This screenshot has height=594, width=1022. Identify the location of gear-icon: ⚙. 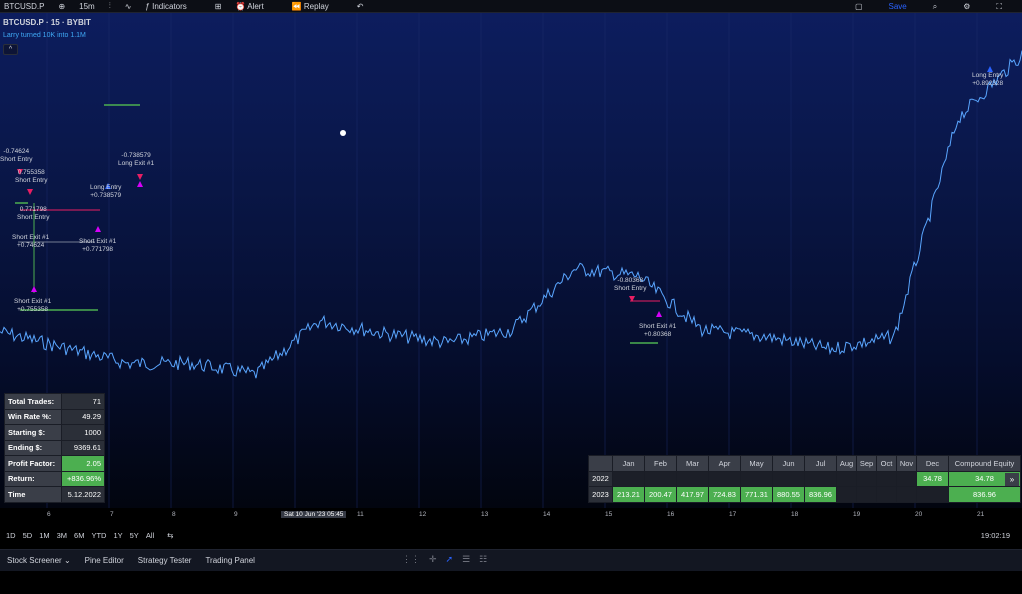
(966, 6).